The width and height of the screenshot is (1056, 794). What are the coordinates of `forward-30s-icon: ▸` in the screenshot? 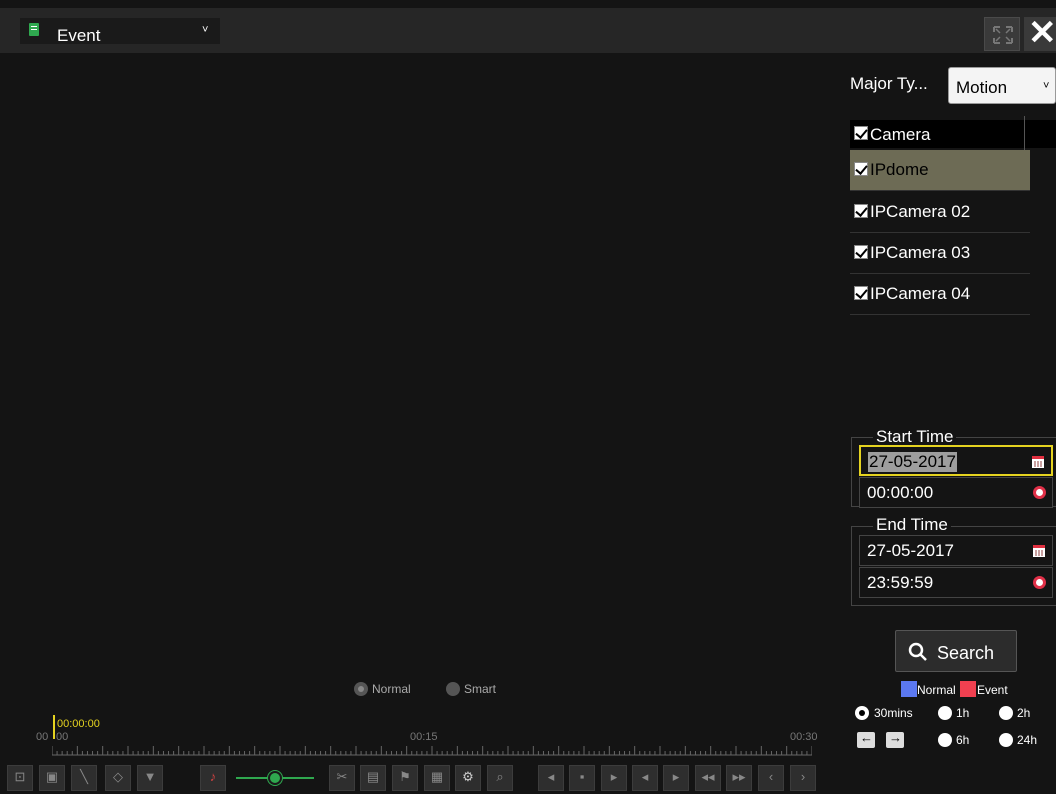 It's located at (676, 776).